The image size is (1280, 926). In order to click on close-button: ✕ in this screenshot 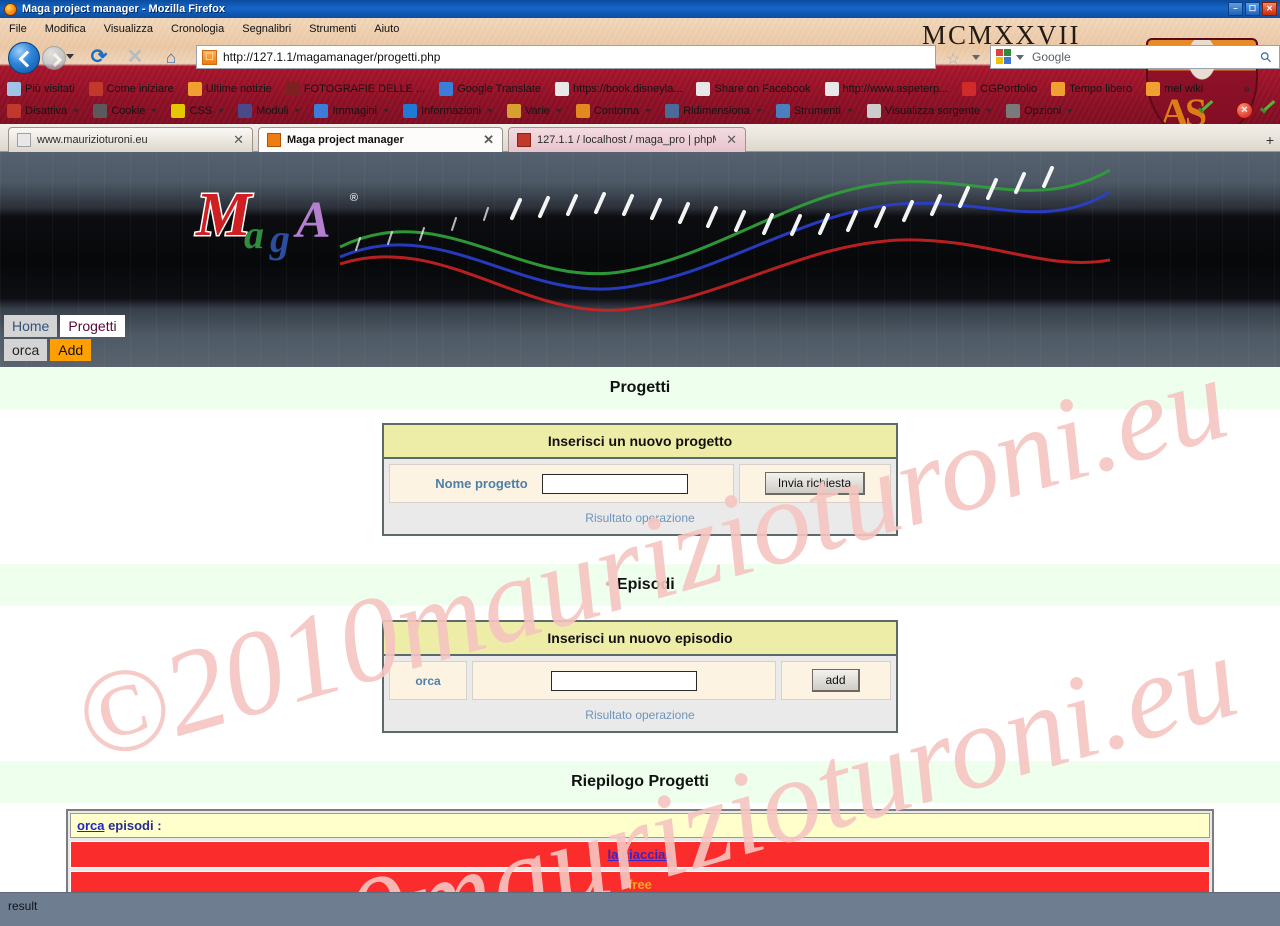, I will do `click(1269, 9)`.